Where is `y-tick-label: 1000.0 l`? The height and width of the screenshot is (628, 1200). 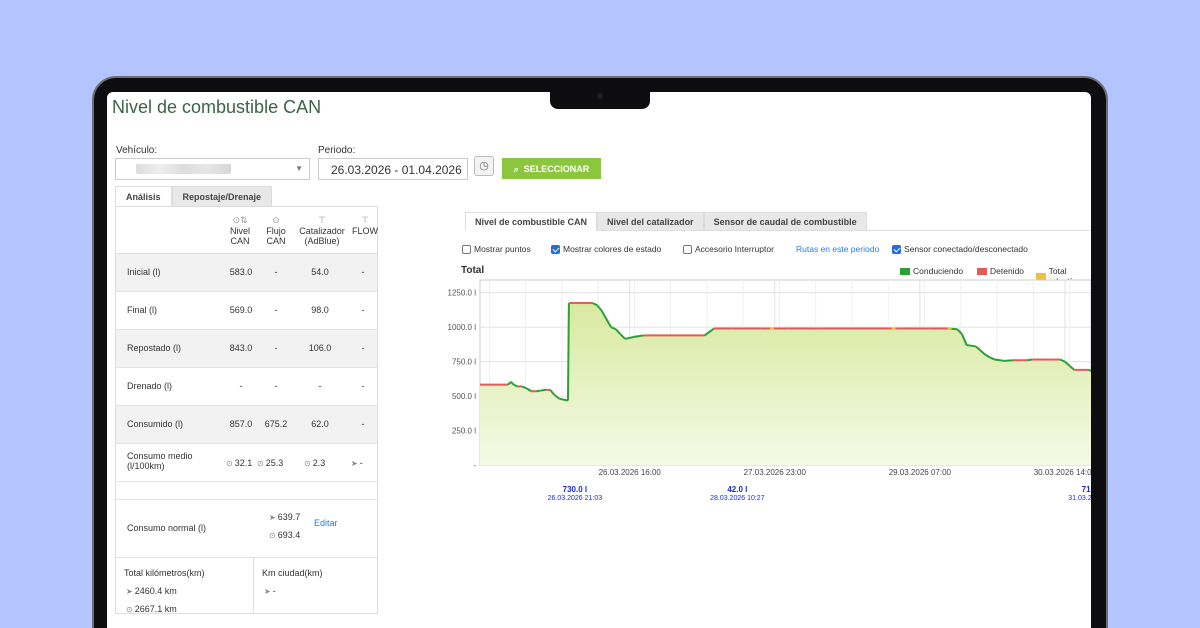 y-tick-label: 1000.0 l is located at coordinates (462, 327).